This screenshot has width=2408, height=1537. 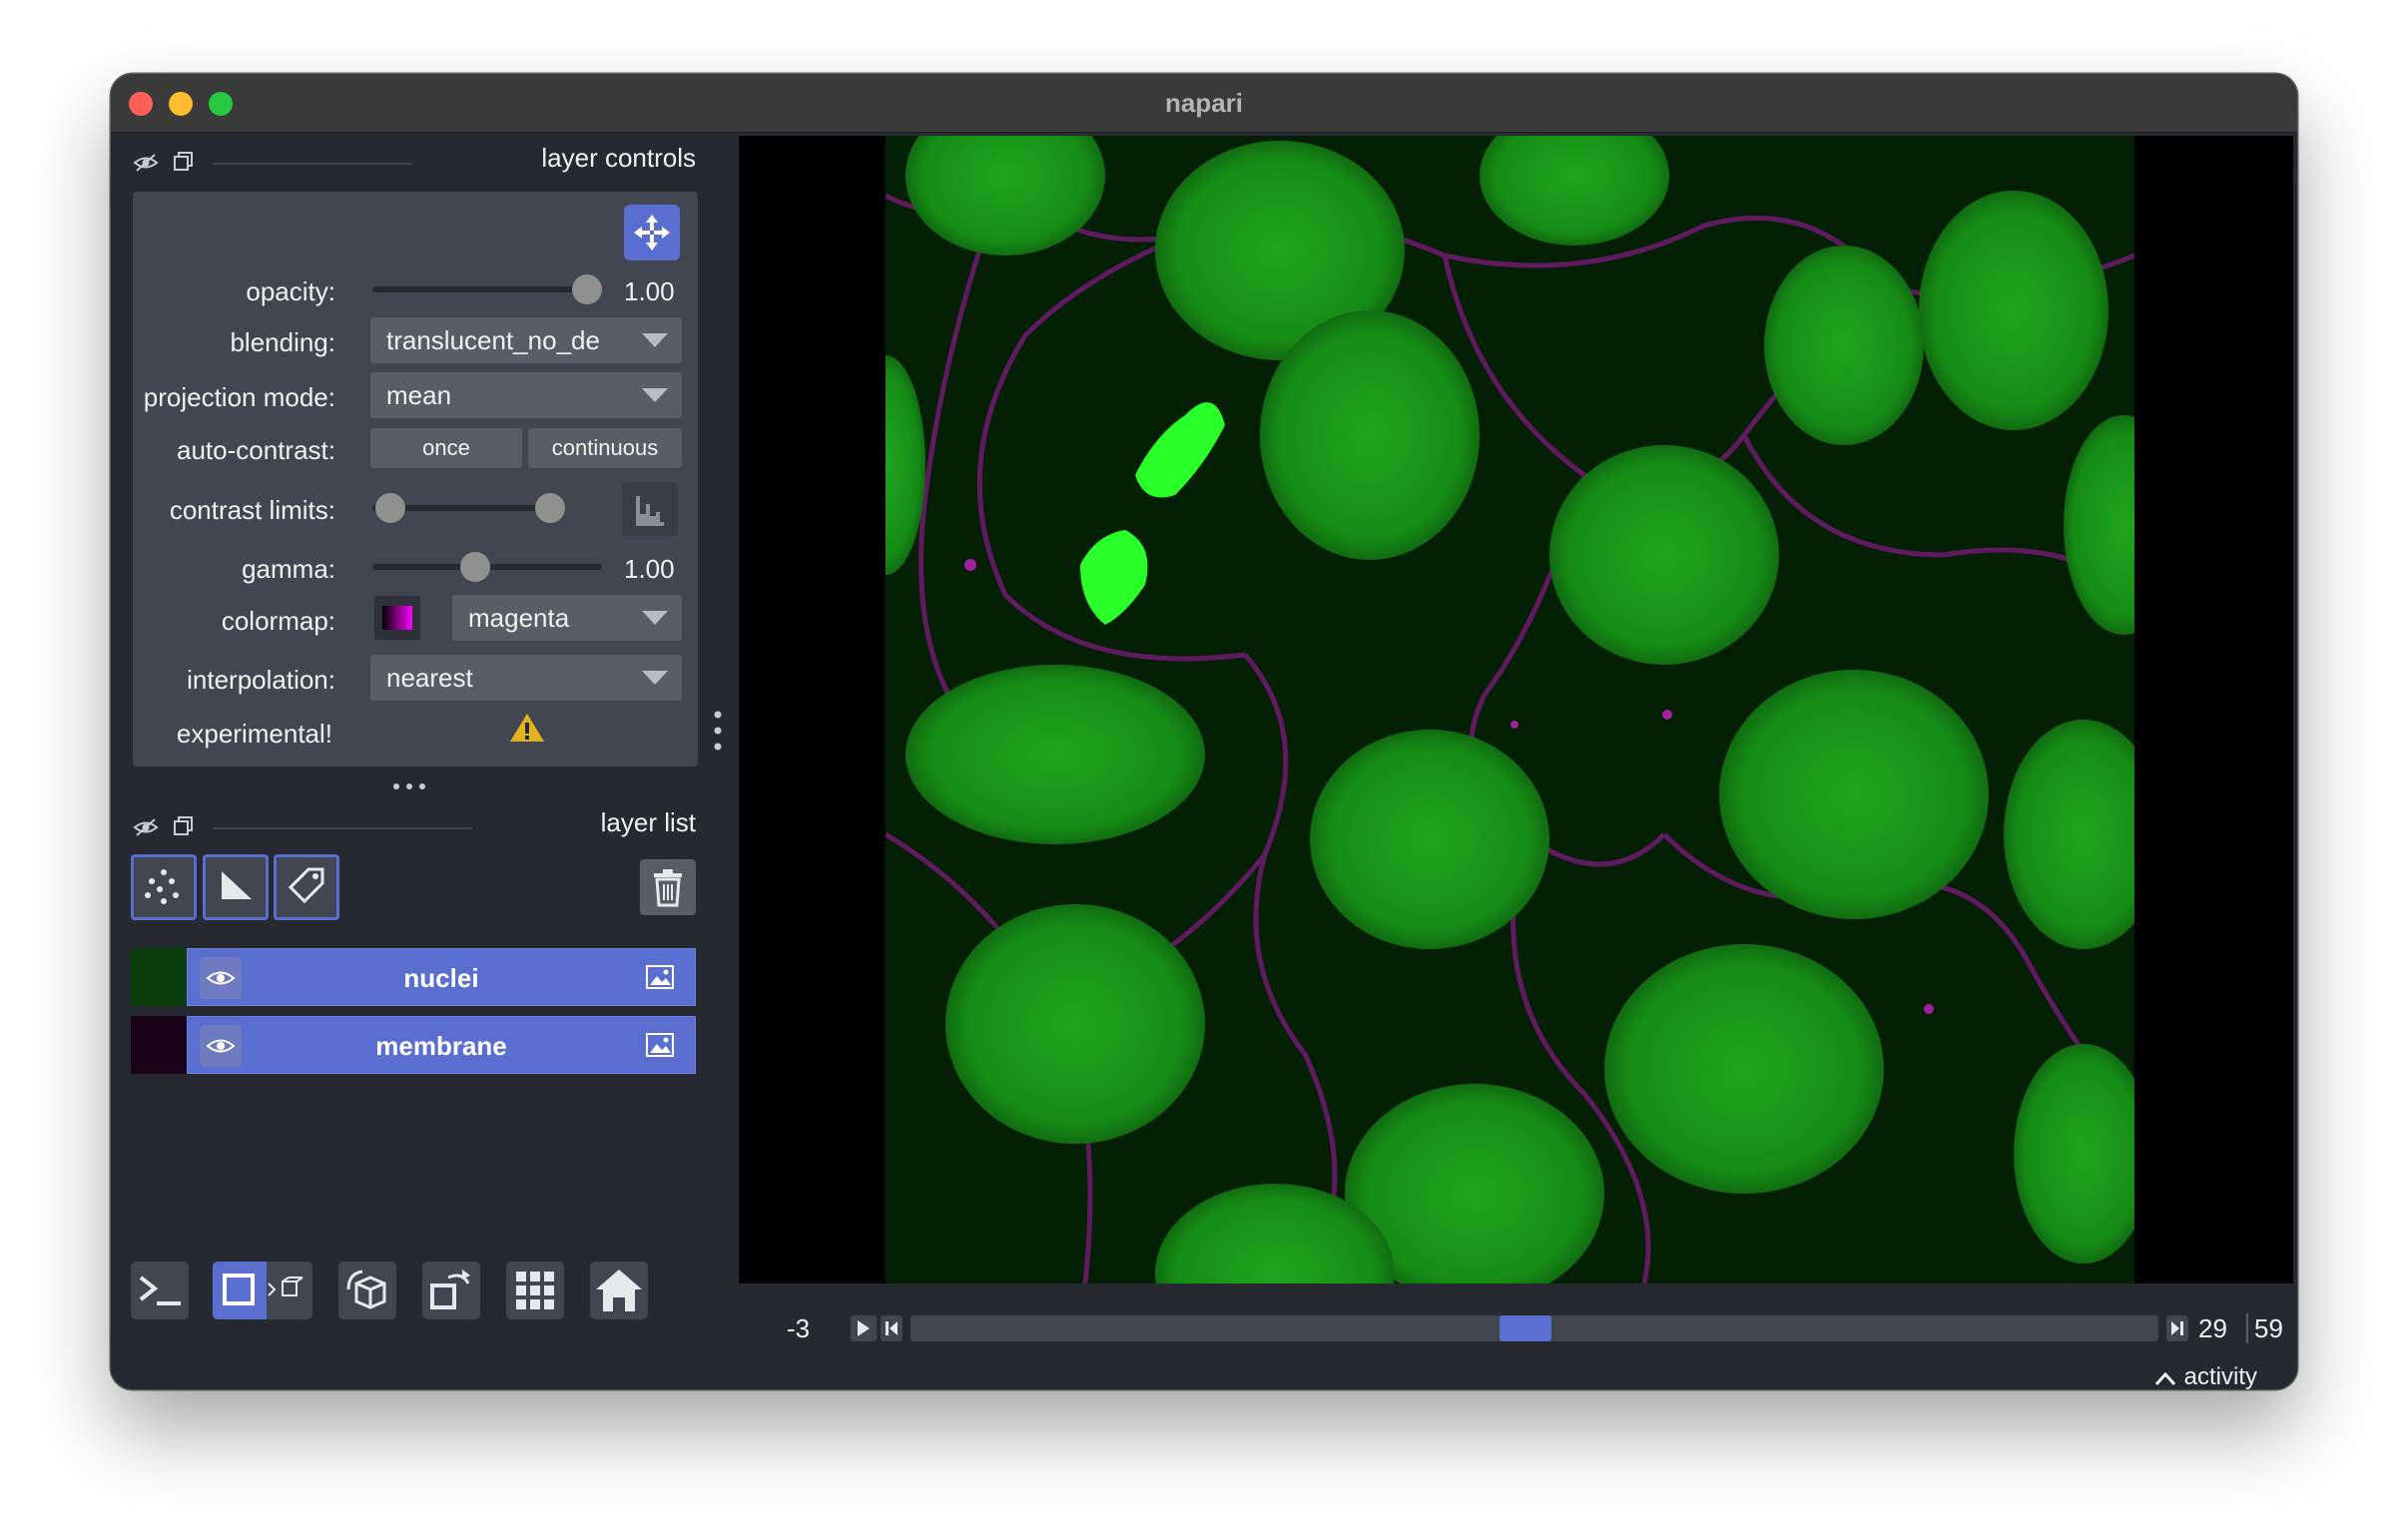 I want to click on auto-contrast-once-button: once, so click(x=446, y=448).